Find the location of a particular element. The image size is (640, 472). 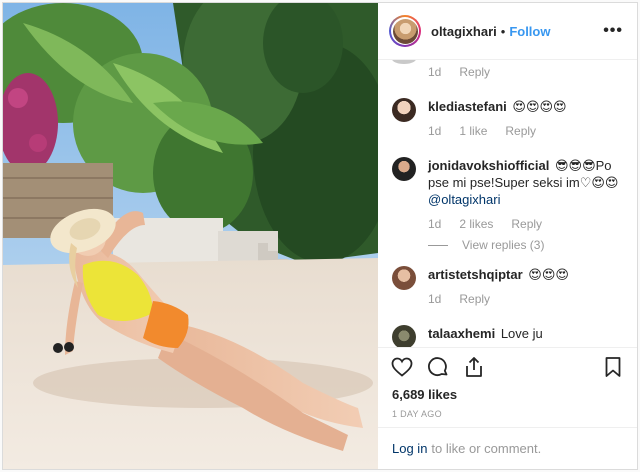

author-avatar-image is located at coordinates (405, 31).